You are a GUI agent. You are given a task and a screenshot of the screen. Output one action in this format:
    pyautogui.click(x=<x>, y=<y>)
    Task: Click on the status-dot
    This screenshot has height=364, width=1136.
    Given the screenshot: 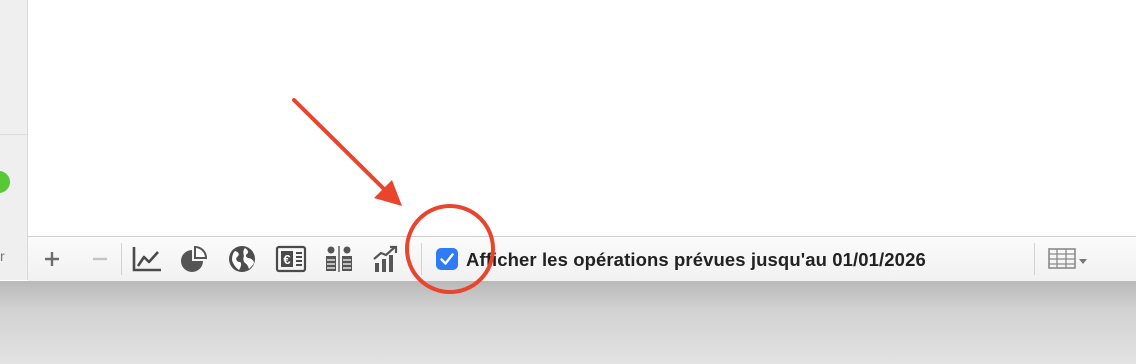 What is the action you would take?
    pyautogui.click(x=5, y=182)
    